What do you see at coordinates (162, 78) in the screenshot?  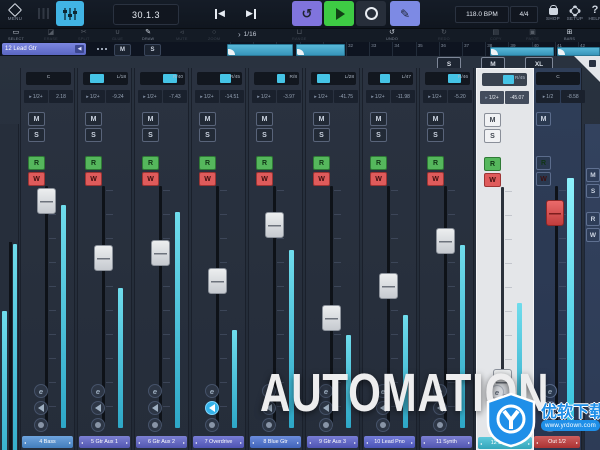 I see `pan-control: R/40` at bounding box center [162, 78].